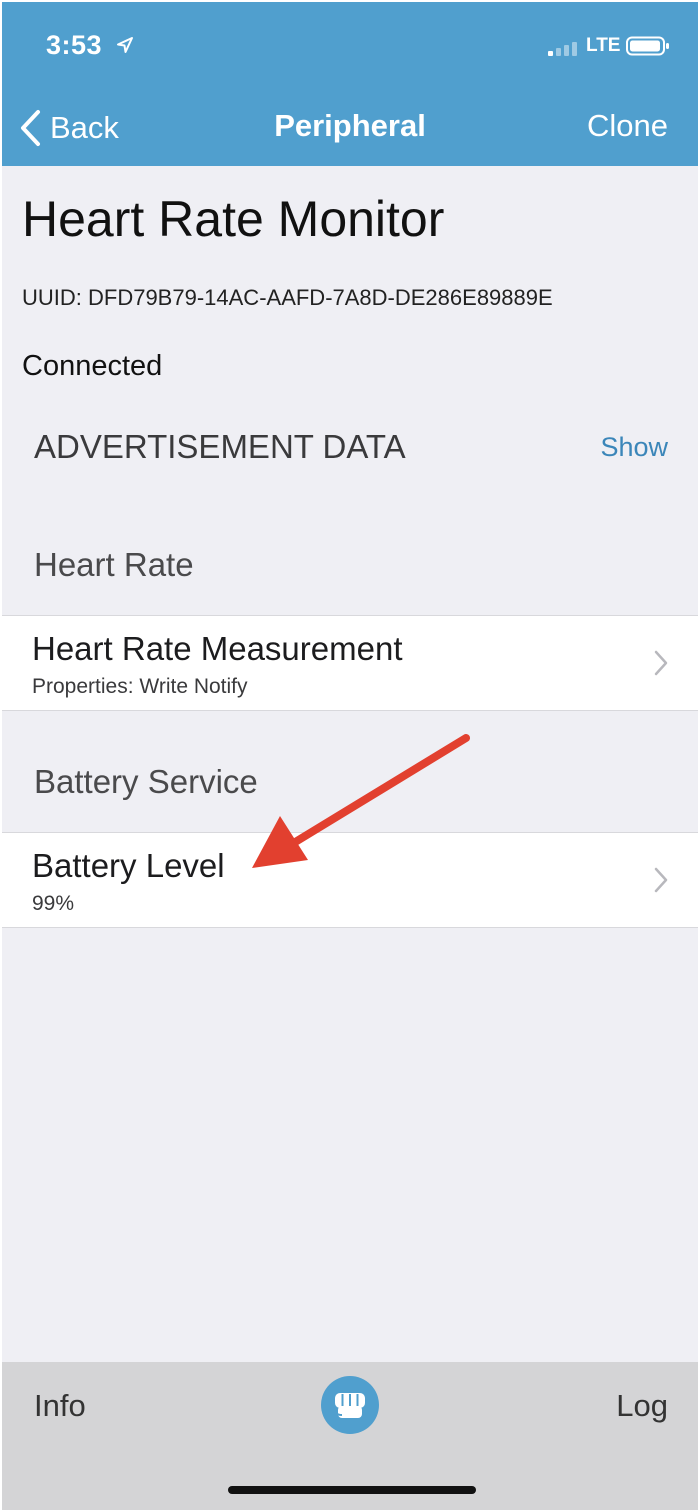 The height and width of the screenshot is (1512, 700). Describe the element at coordinates (74, 45) in the screenshot. I see `status-time: 3:53` at that location.